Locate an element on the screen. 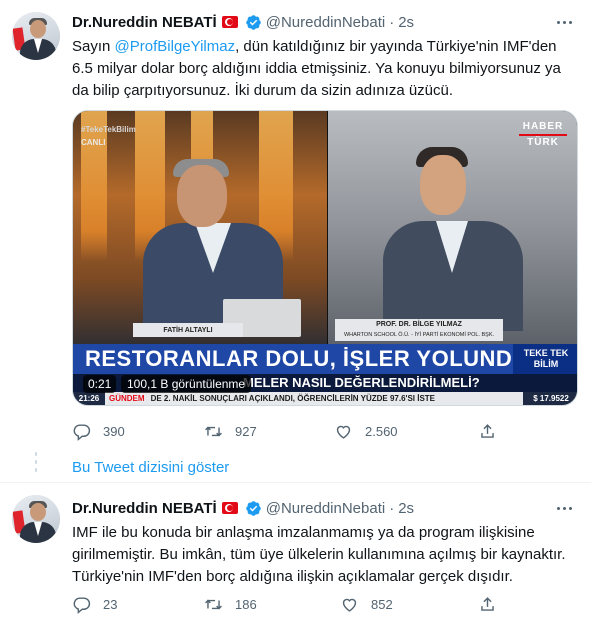 Image resolution: width=591 pixels, height=621 pixels. like-count: 2.560 is located at coordinates (381, 431).